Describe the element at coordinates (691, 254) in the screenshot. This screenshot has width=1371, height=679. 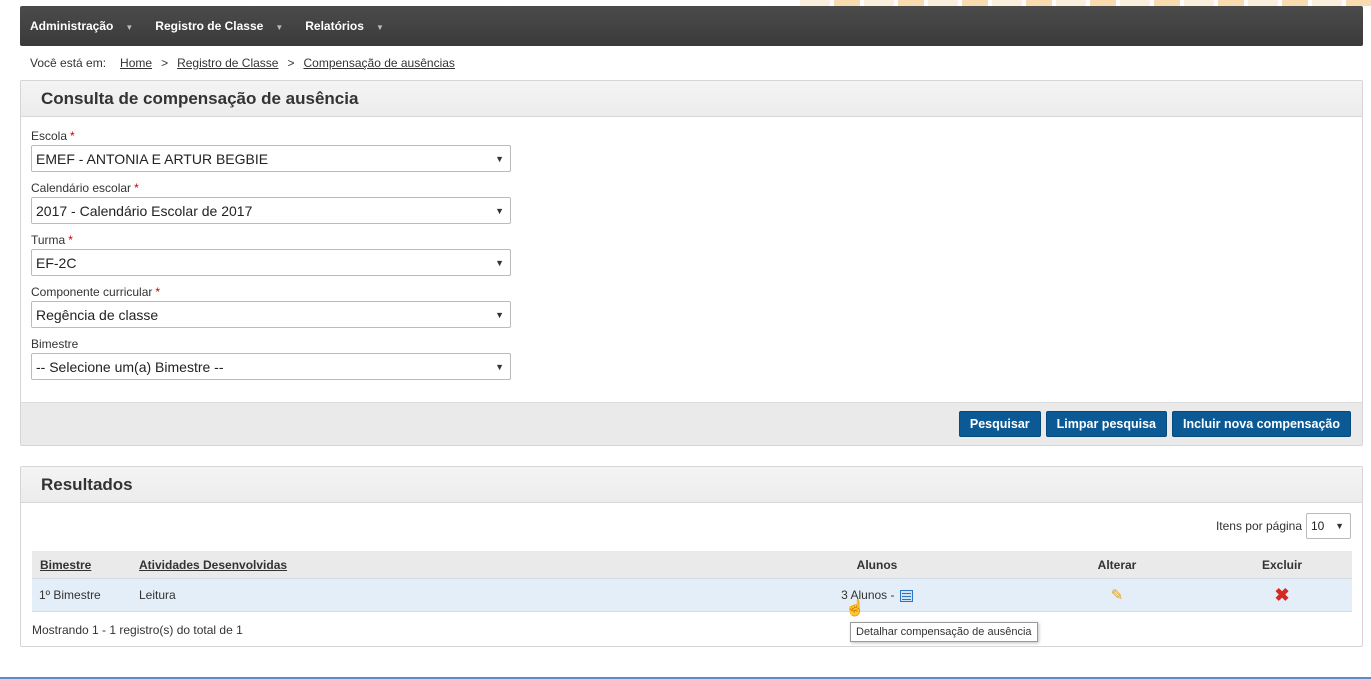
I see `field-turma: Turma * EF-2C ▼` at that location.